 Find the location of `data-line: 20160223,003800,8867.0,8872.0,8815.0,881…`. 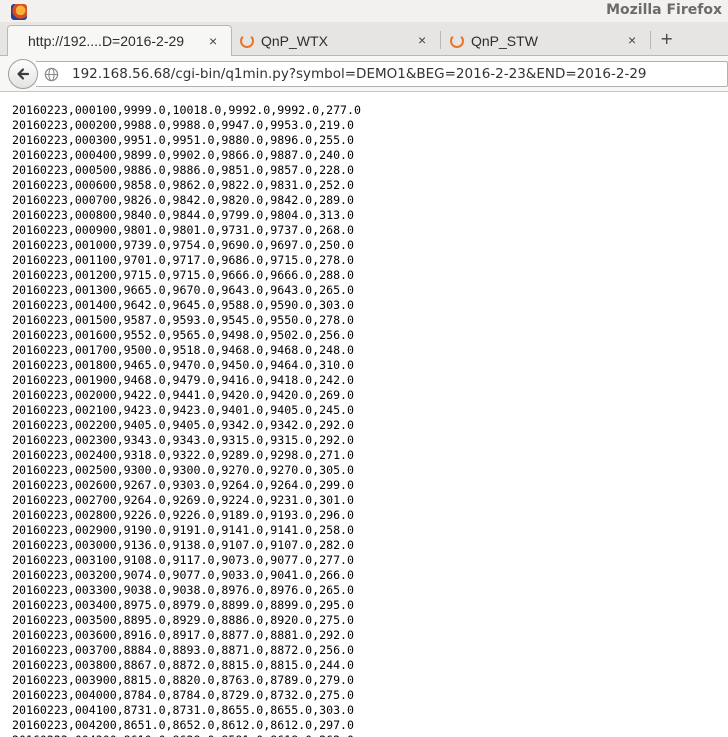

data-line: 20160223,003800,8867.0,8872.0,8815.0,881… is located at coordinates (183, 665).